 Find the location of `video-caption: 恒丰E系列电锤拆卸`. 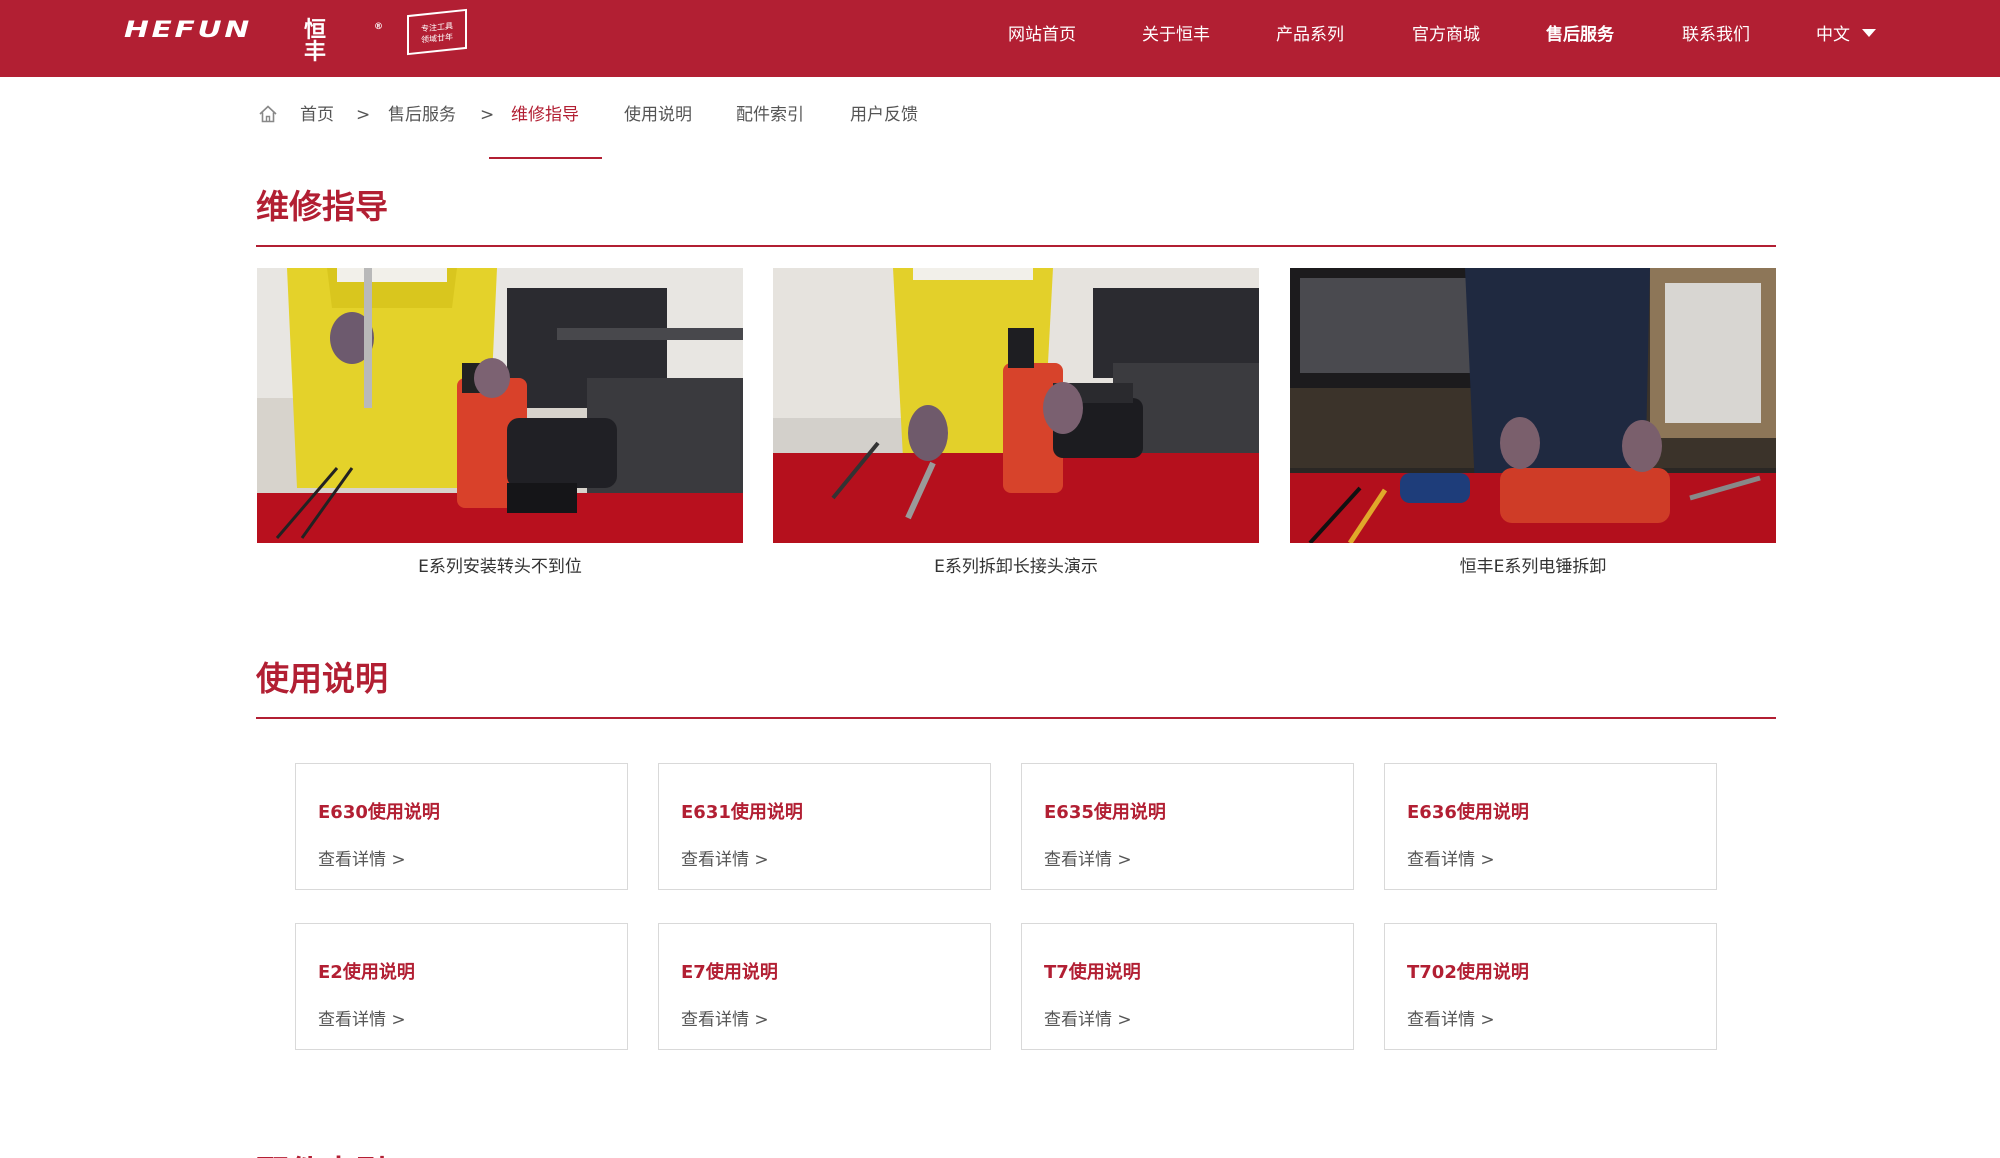

video-caption: 恒丰E系列电锤拆卸 is located at coordinates (1533, 567).